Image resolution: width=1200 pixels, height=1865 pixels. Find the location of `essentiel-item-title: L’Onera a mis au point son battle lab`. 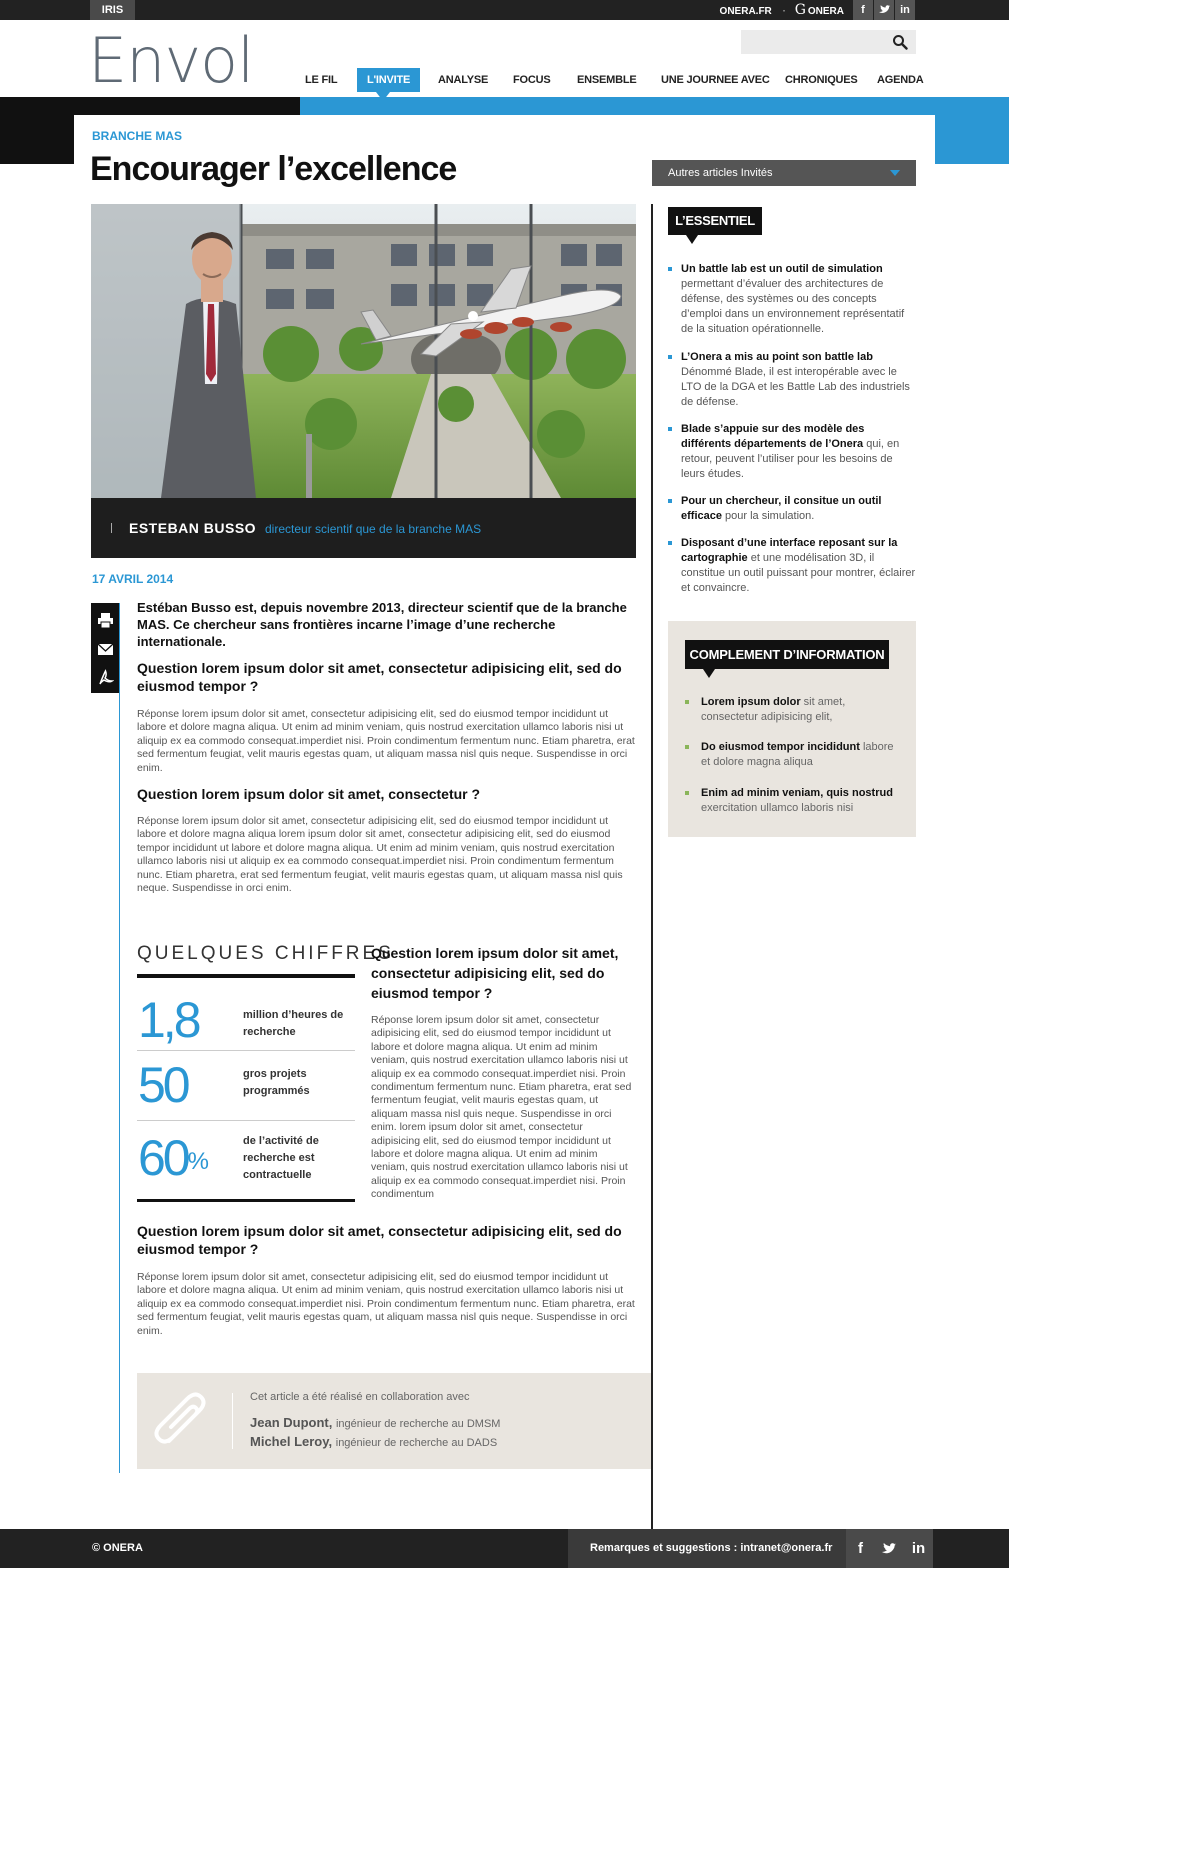

essentiel-item-title: L’Onera a mis au point son battle lab is located at coordinates (777, 357).